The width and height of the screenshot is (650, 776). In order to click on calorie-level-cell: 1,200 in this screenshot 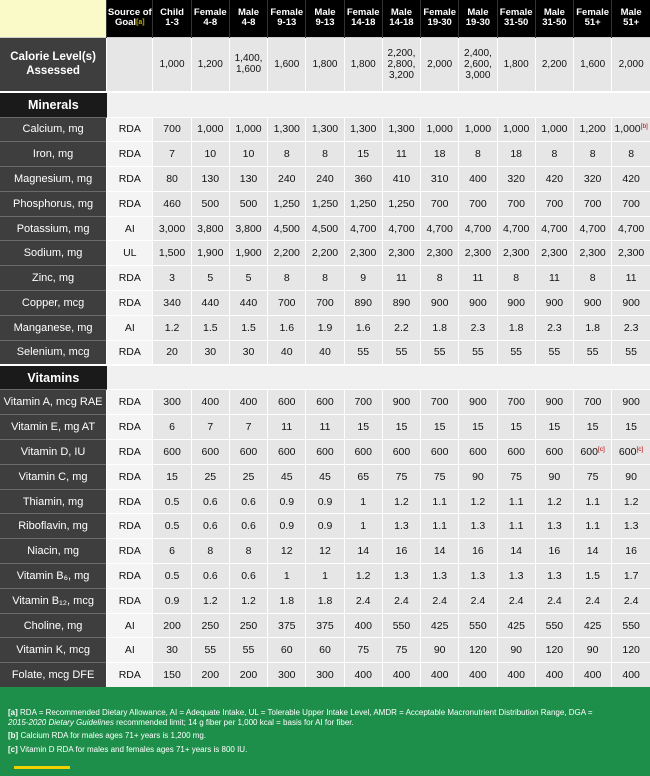, I will do `click(210, 64)`.